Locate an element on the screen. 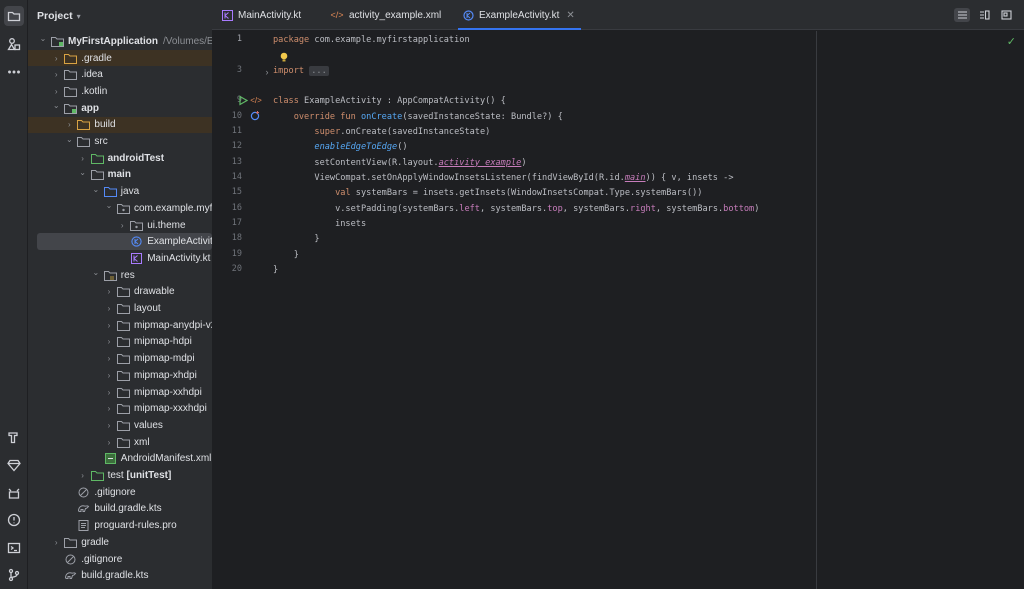 The height and width of the screenshot is (589, 1024). inspection-ok-icon: ✓ is located at coordinates (1011, 41).